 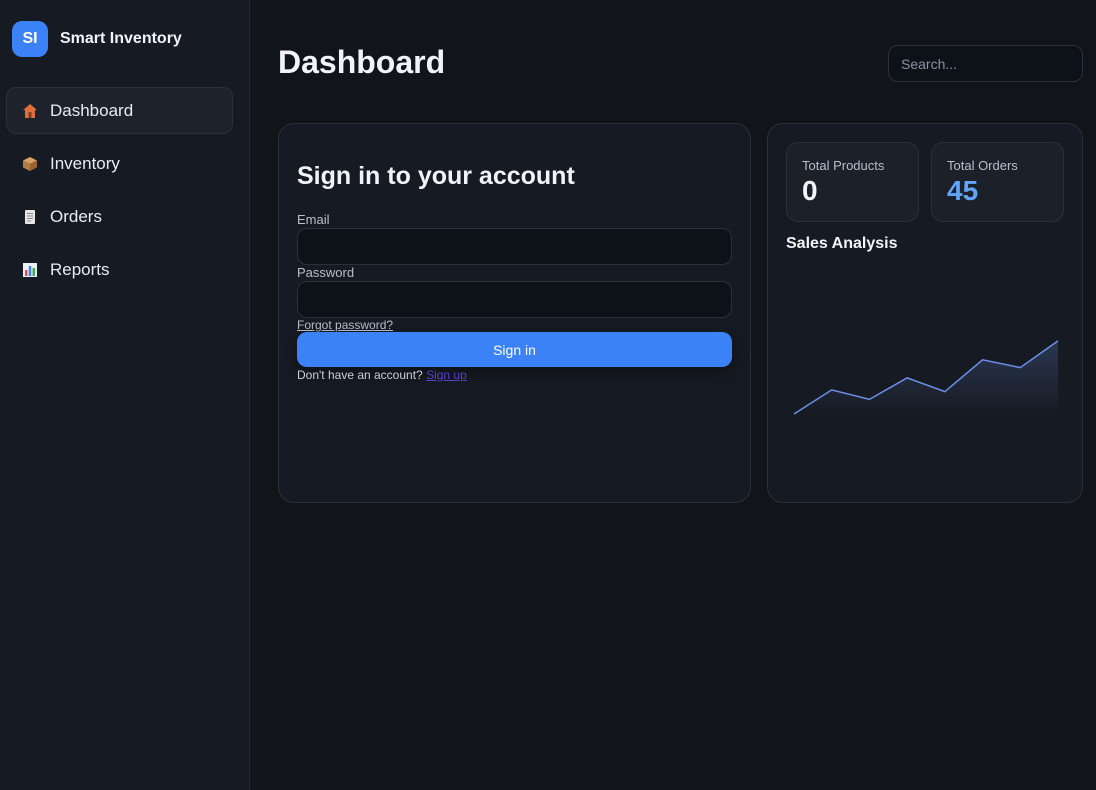 What do you see at coordinates (514, 299) in the screenshot?
I see `password-field` at bounding box center [514, 299].